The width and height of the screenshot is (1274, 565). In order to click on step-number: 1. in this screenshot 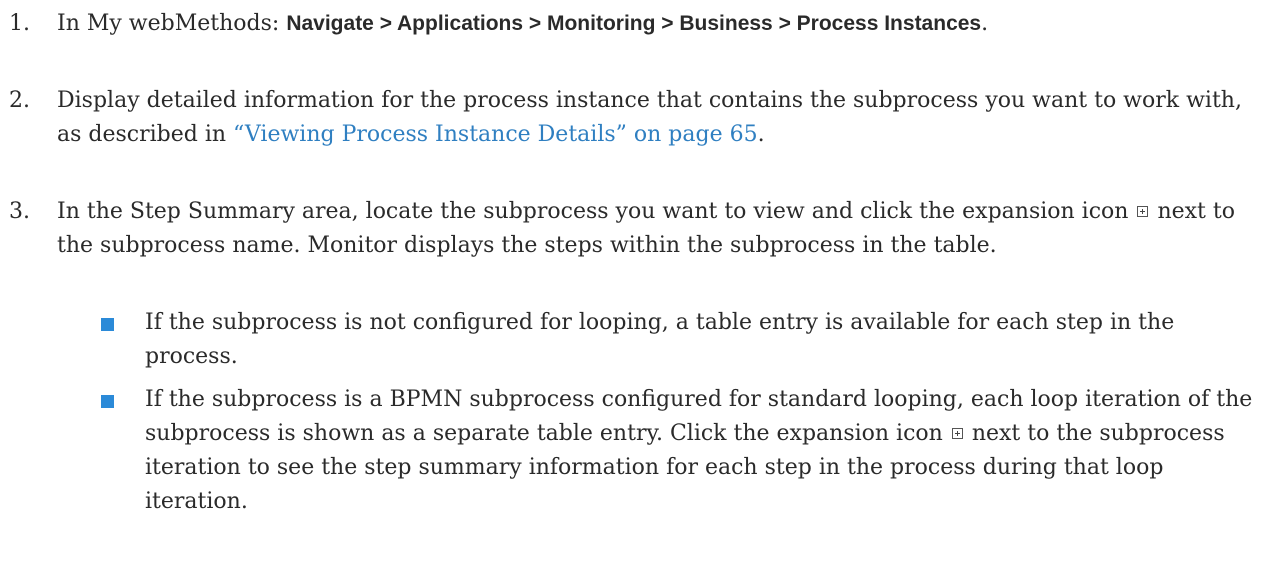, I will do `click(19, 23)`.